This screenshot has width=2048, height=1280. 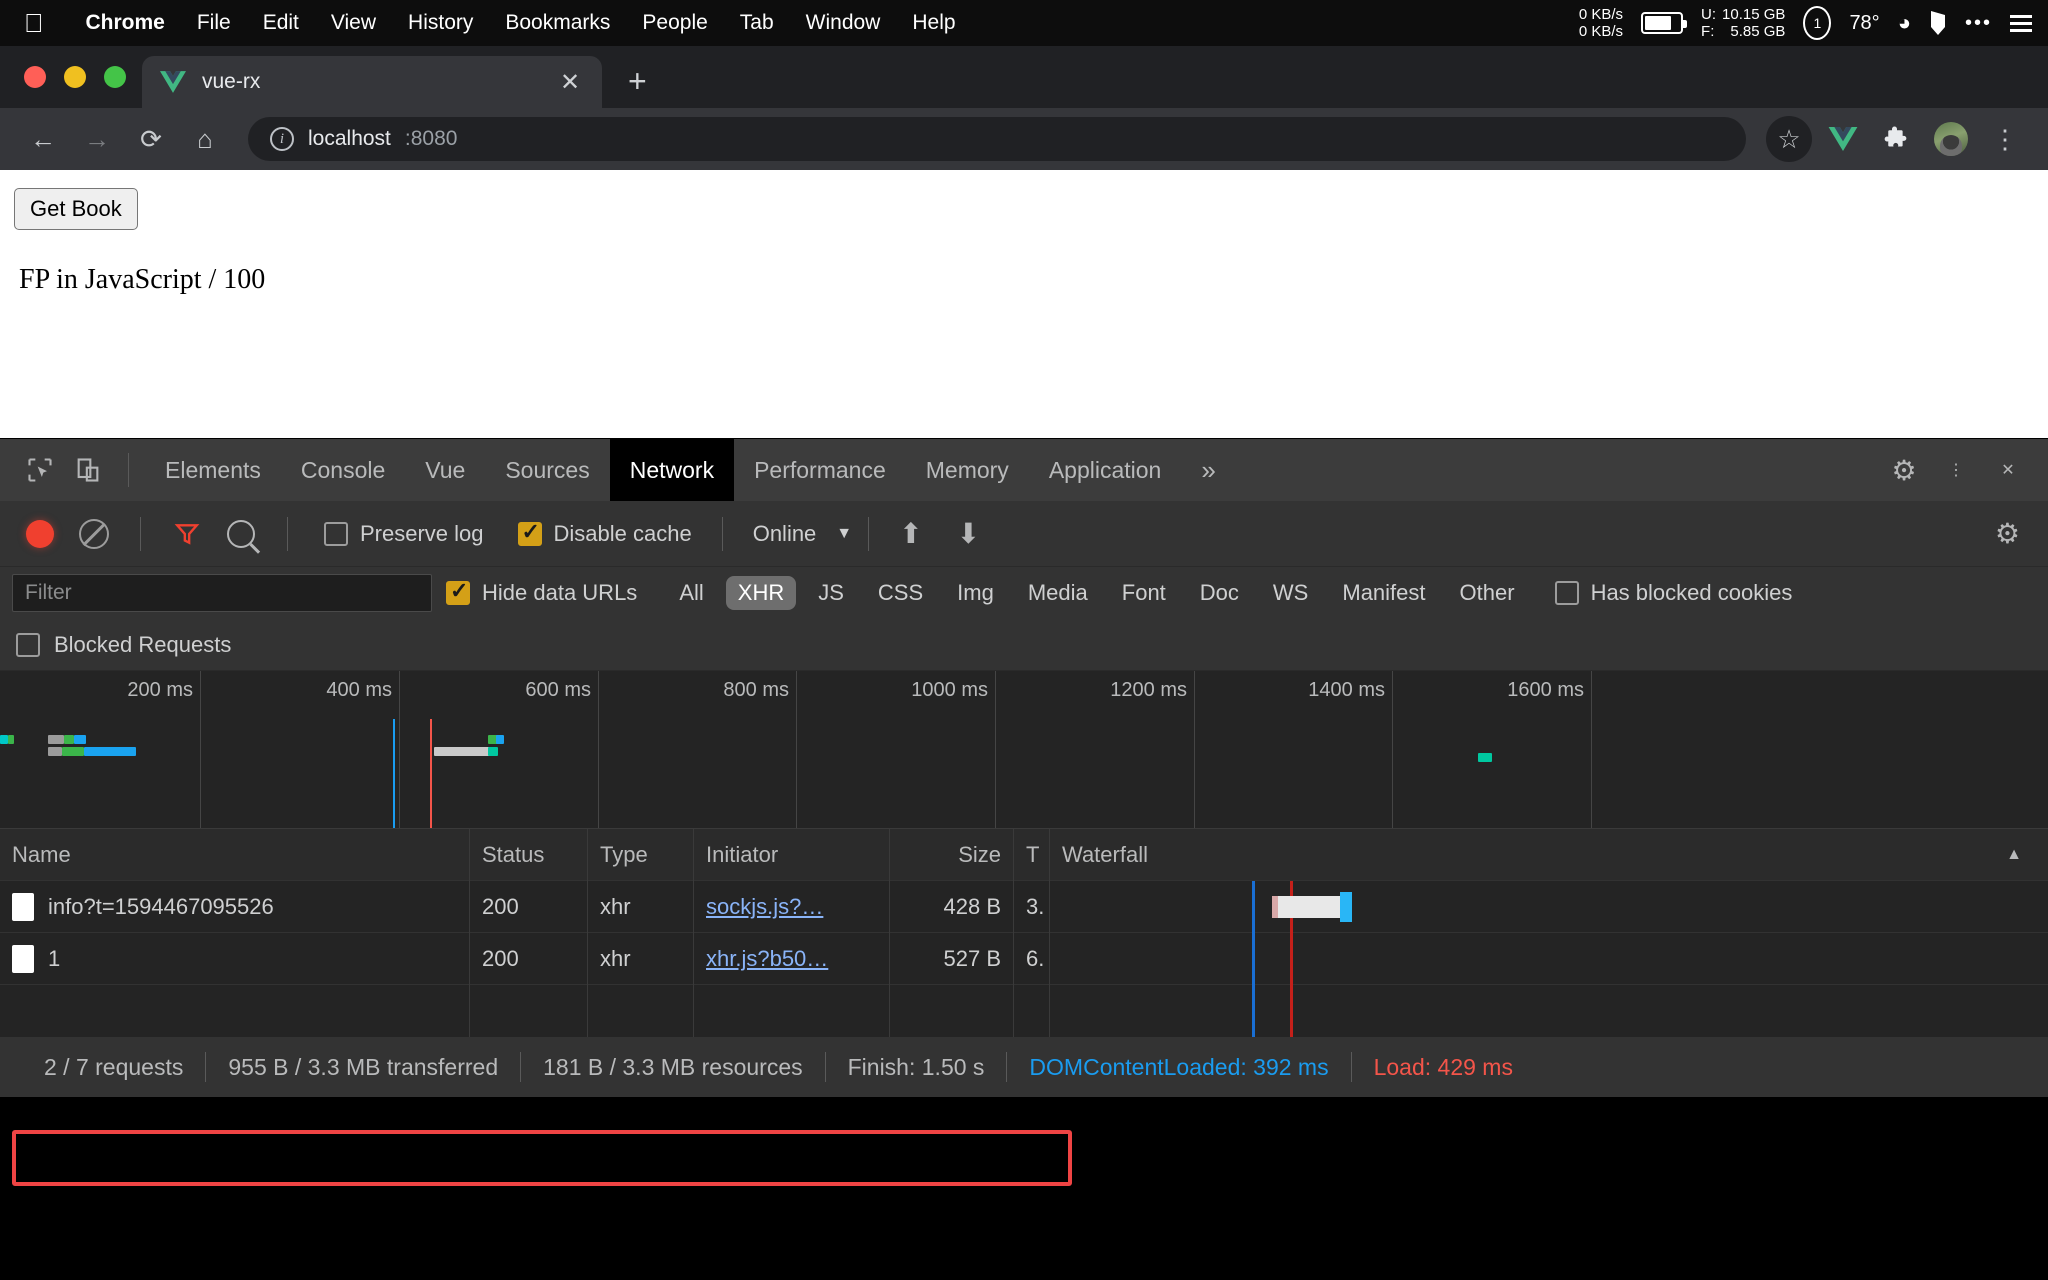 What do you see at coordinates (1383, 593) in the screenshot?
I see `type-filter-manifest: Manifest` at bounding box center [1383, 593].